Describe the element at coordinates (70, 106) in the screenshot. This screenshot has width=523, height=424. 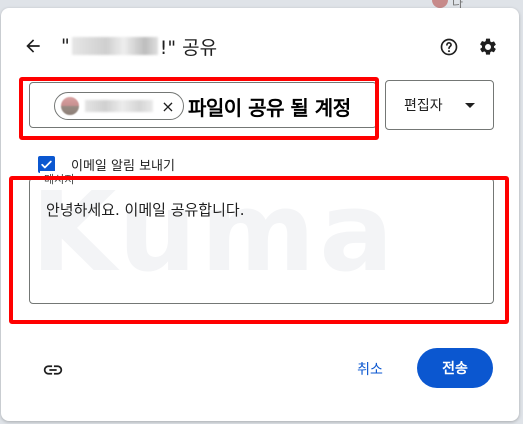
I see `recipient-avatar` at that location.